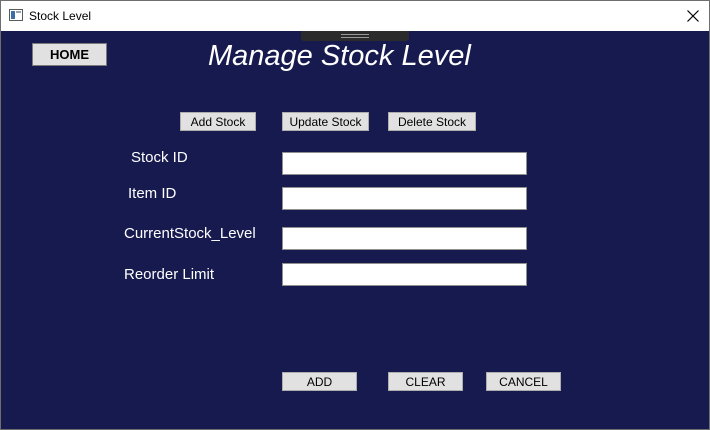 The height and width of the screenshot is (430, 710). Describe the element at coordinates (523, 381) in the screenshot. I see `cancel-button: CANCEL` at that location.